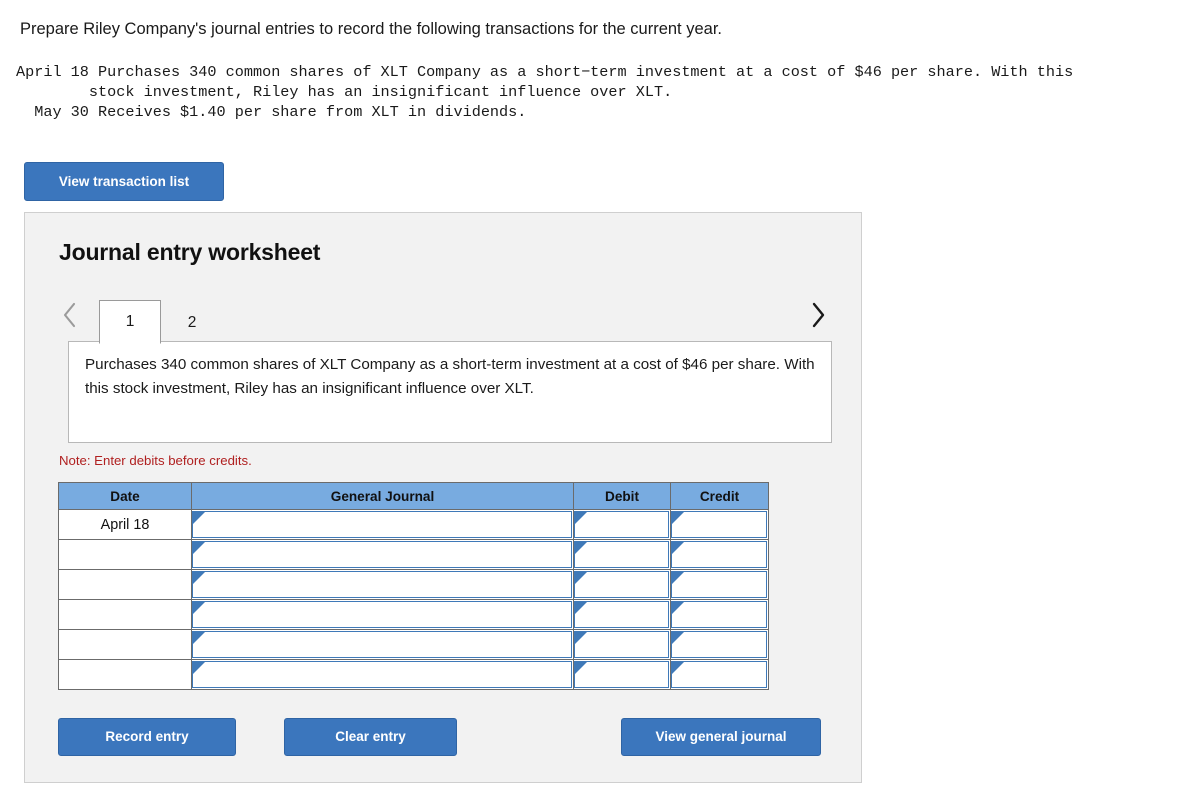 The width and height of the screenshot is (1200, 806). I want to click on view-general-journal-button: View general journal, so click(721, 737).